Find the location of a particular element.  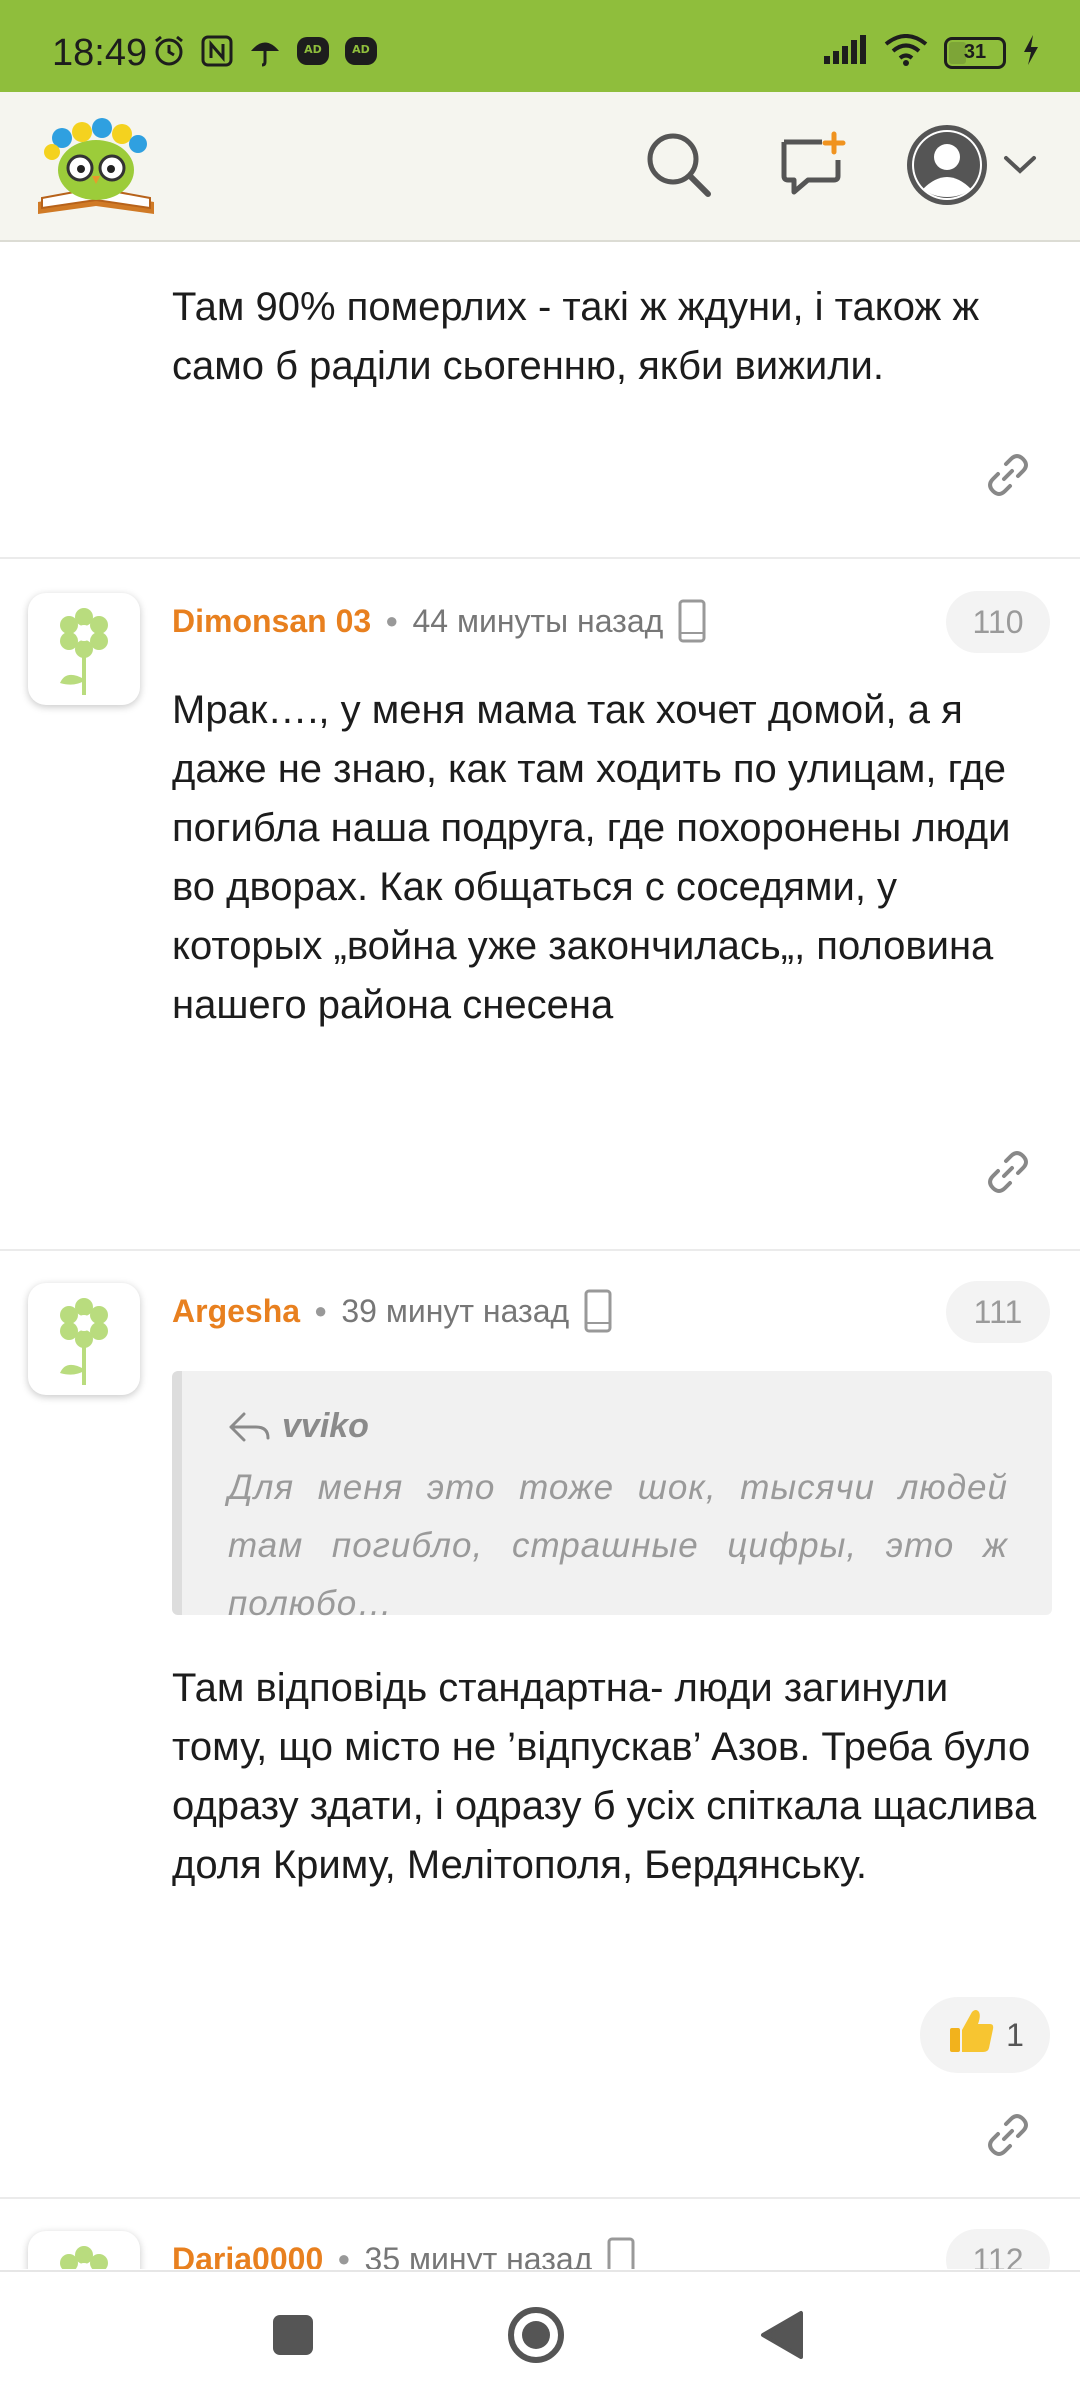

comment-number: 112 is located at coordinates (998, 2249).